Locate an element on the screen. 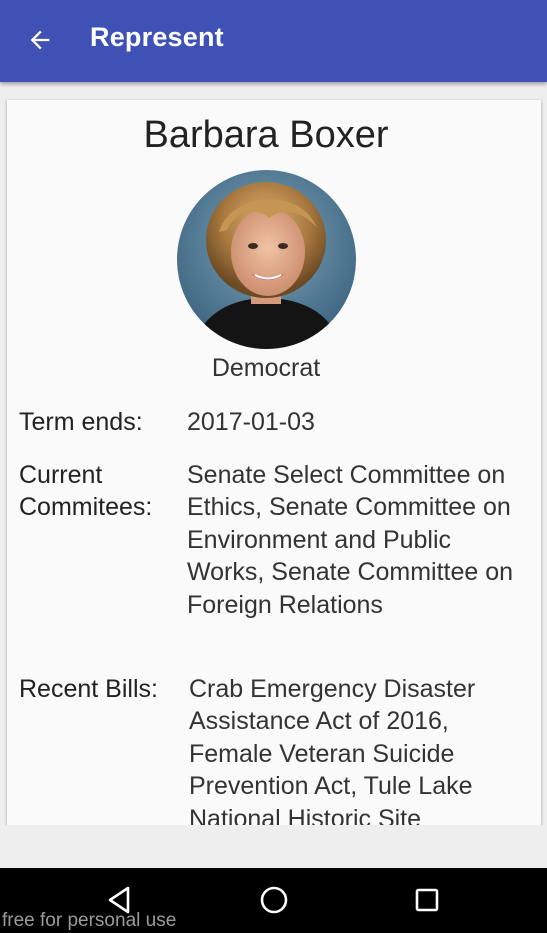 The width and height of the screenshot is (547, 933). representative-name: Barbara Boxer is located at coordinates (266, 135).